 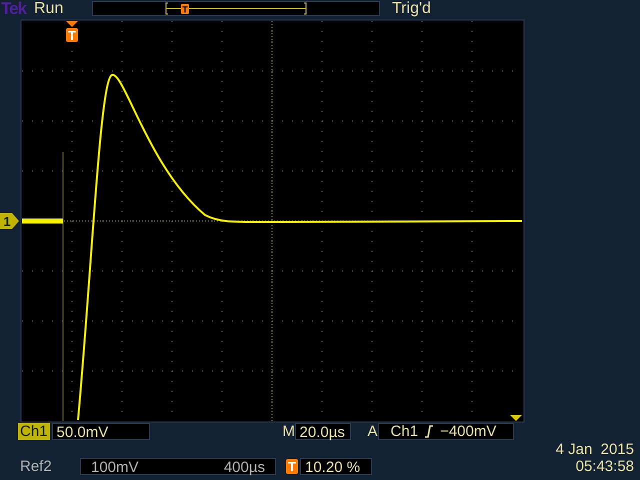 What do you see at coordinates (101, 431) in the screenshot?
I see `vertical-scale: 50.0mV` at bounding box center [101, 431].